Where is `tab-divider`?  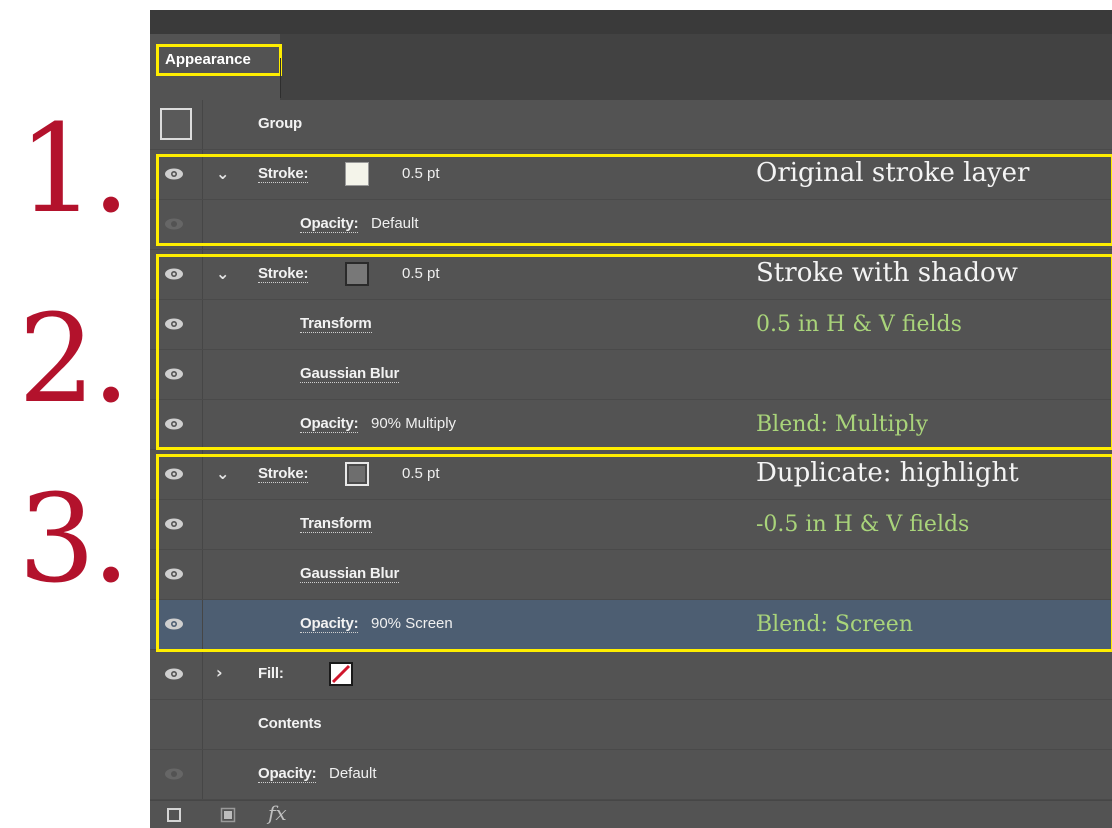 tab-divider is located at coordinates (280, 78).